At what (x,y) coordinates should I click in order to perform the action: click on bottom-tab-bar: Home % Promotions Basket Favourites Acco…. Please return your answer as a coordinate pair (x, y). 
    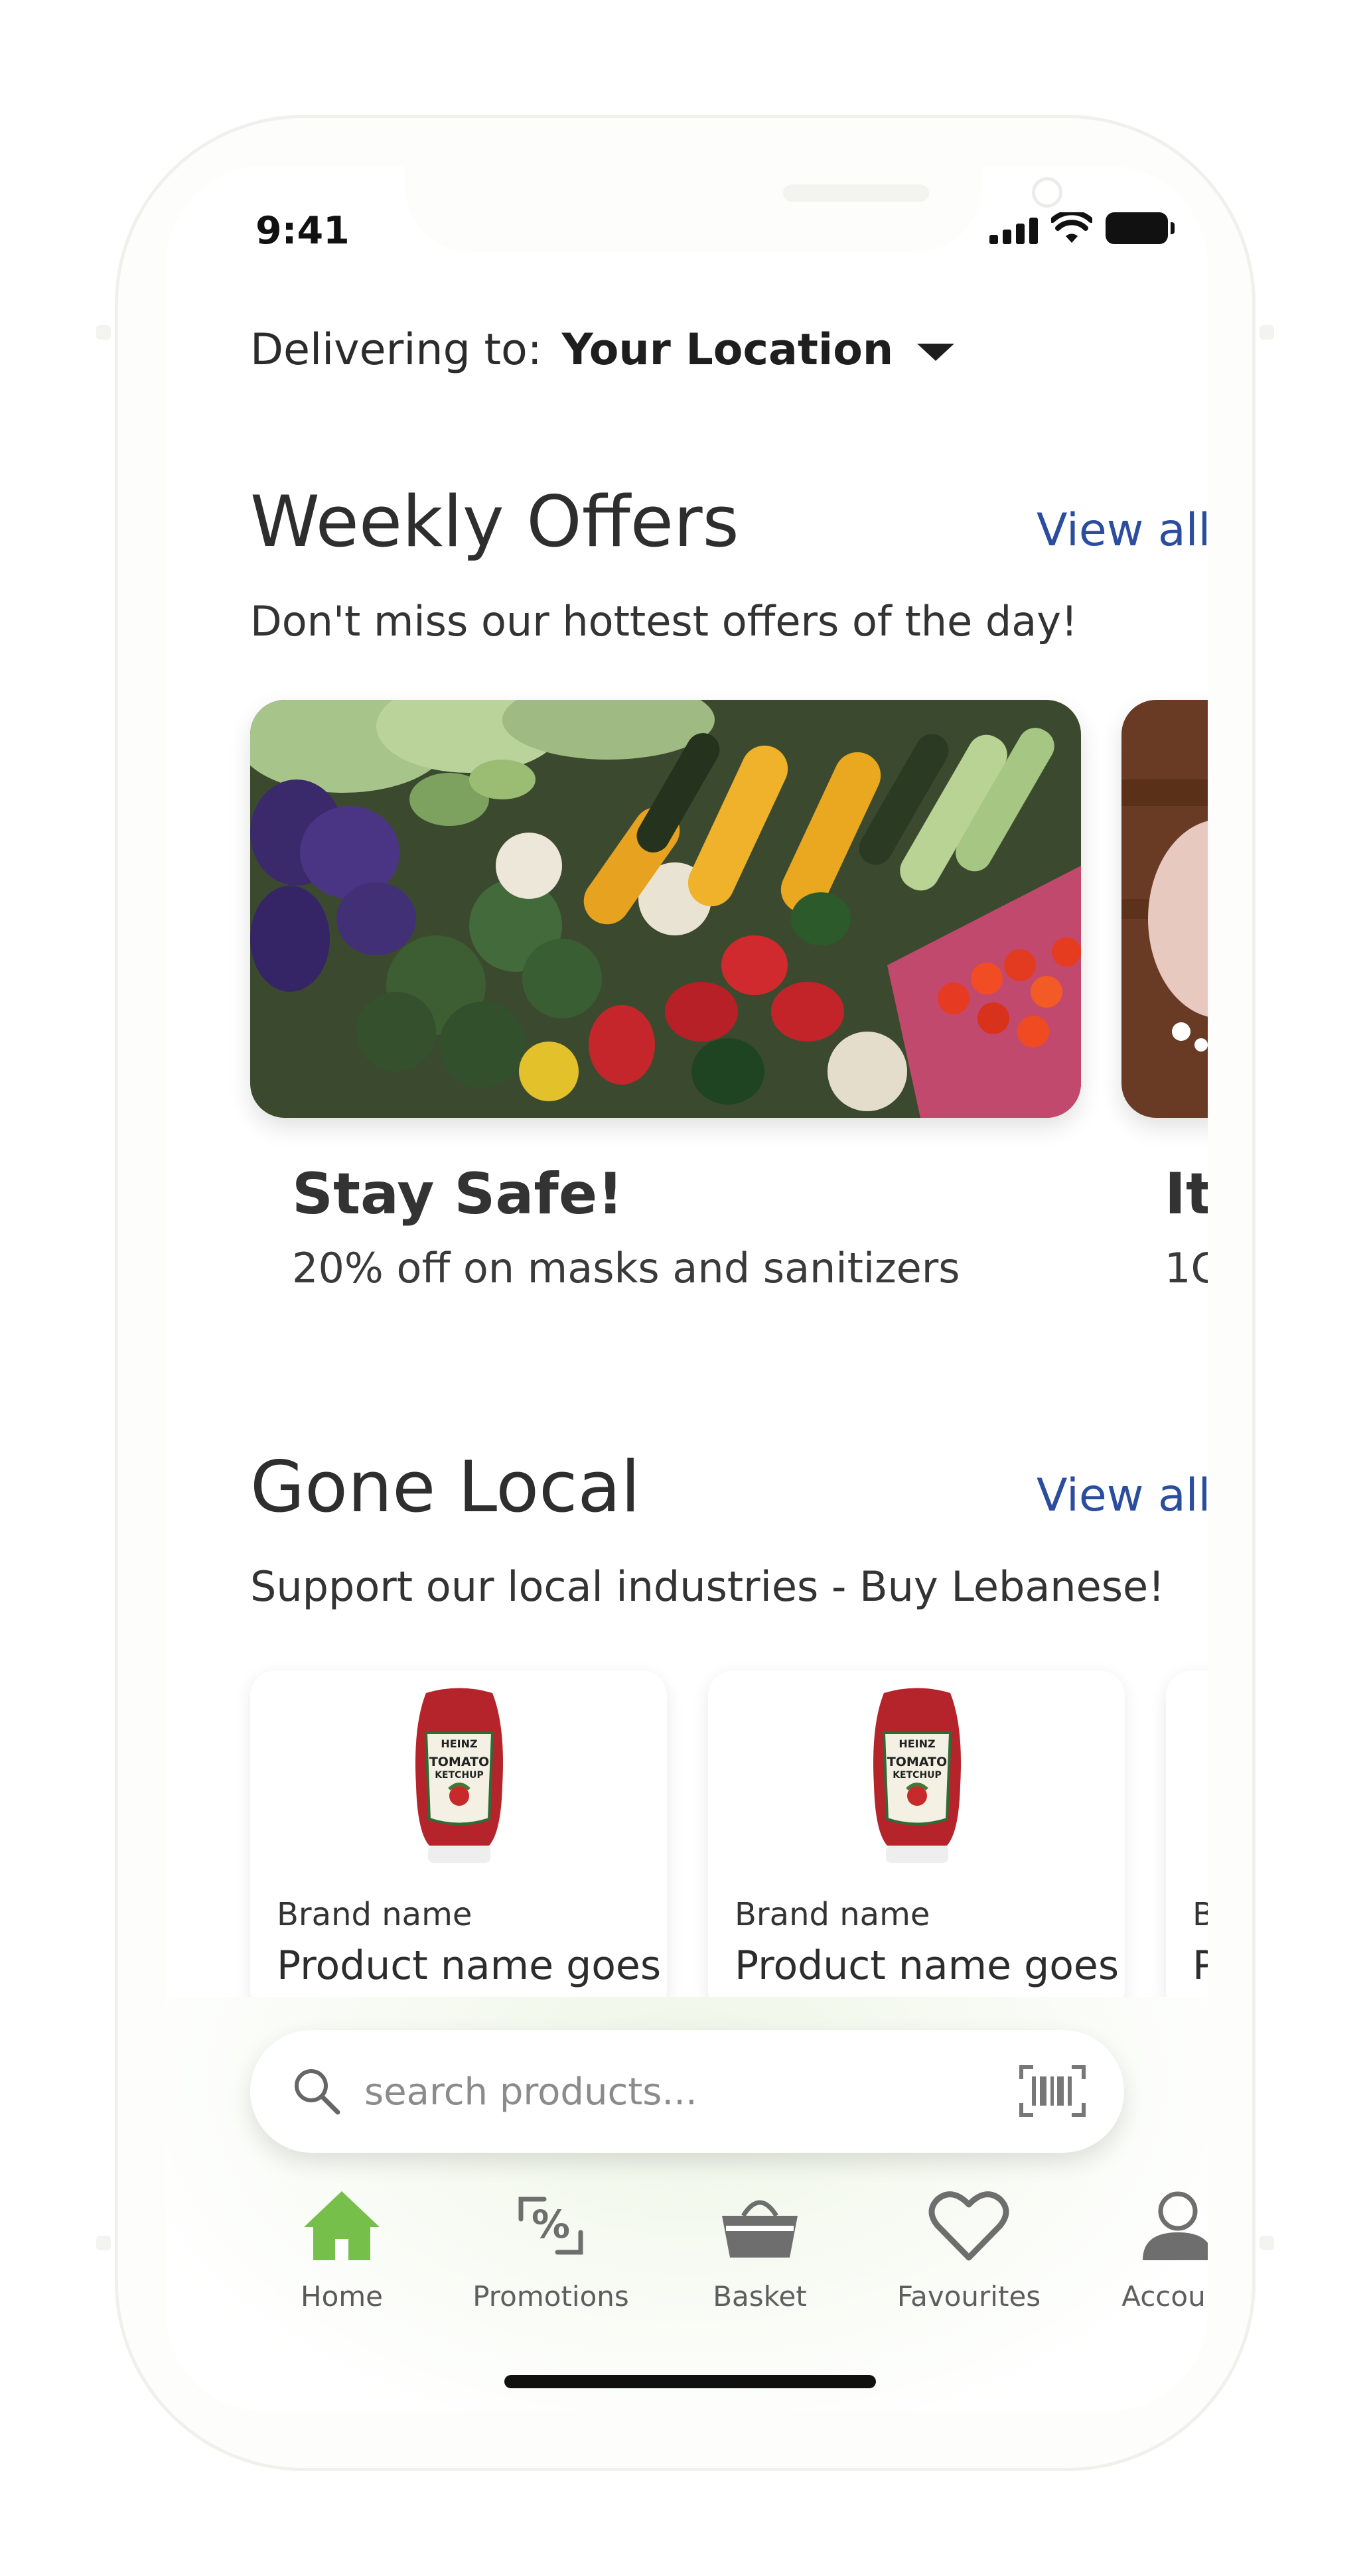
    Looking at the image, I should click on (687, 2262).